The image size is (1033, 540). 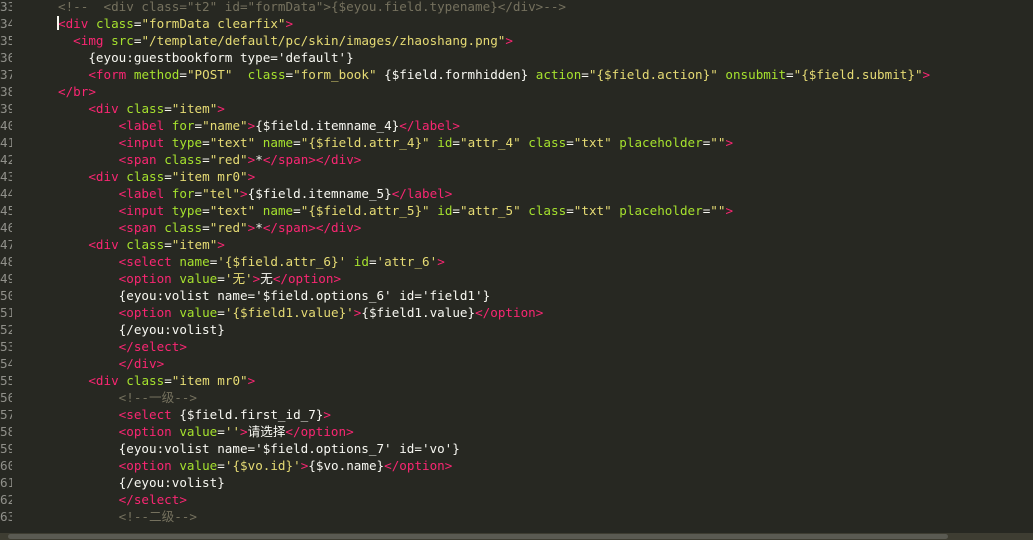 I want to click on line-number: 51, so click(x=6, y=312).